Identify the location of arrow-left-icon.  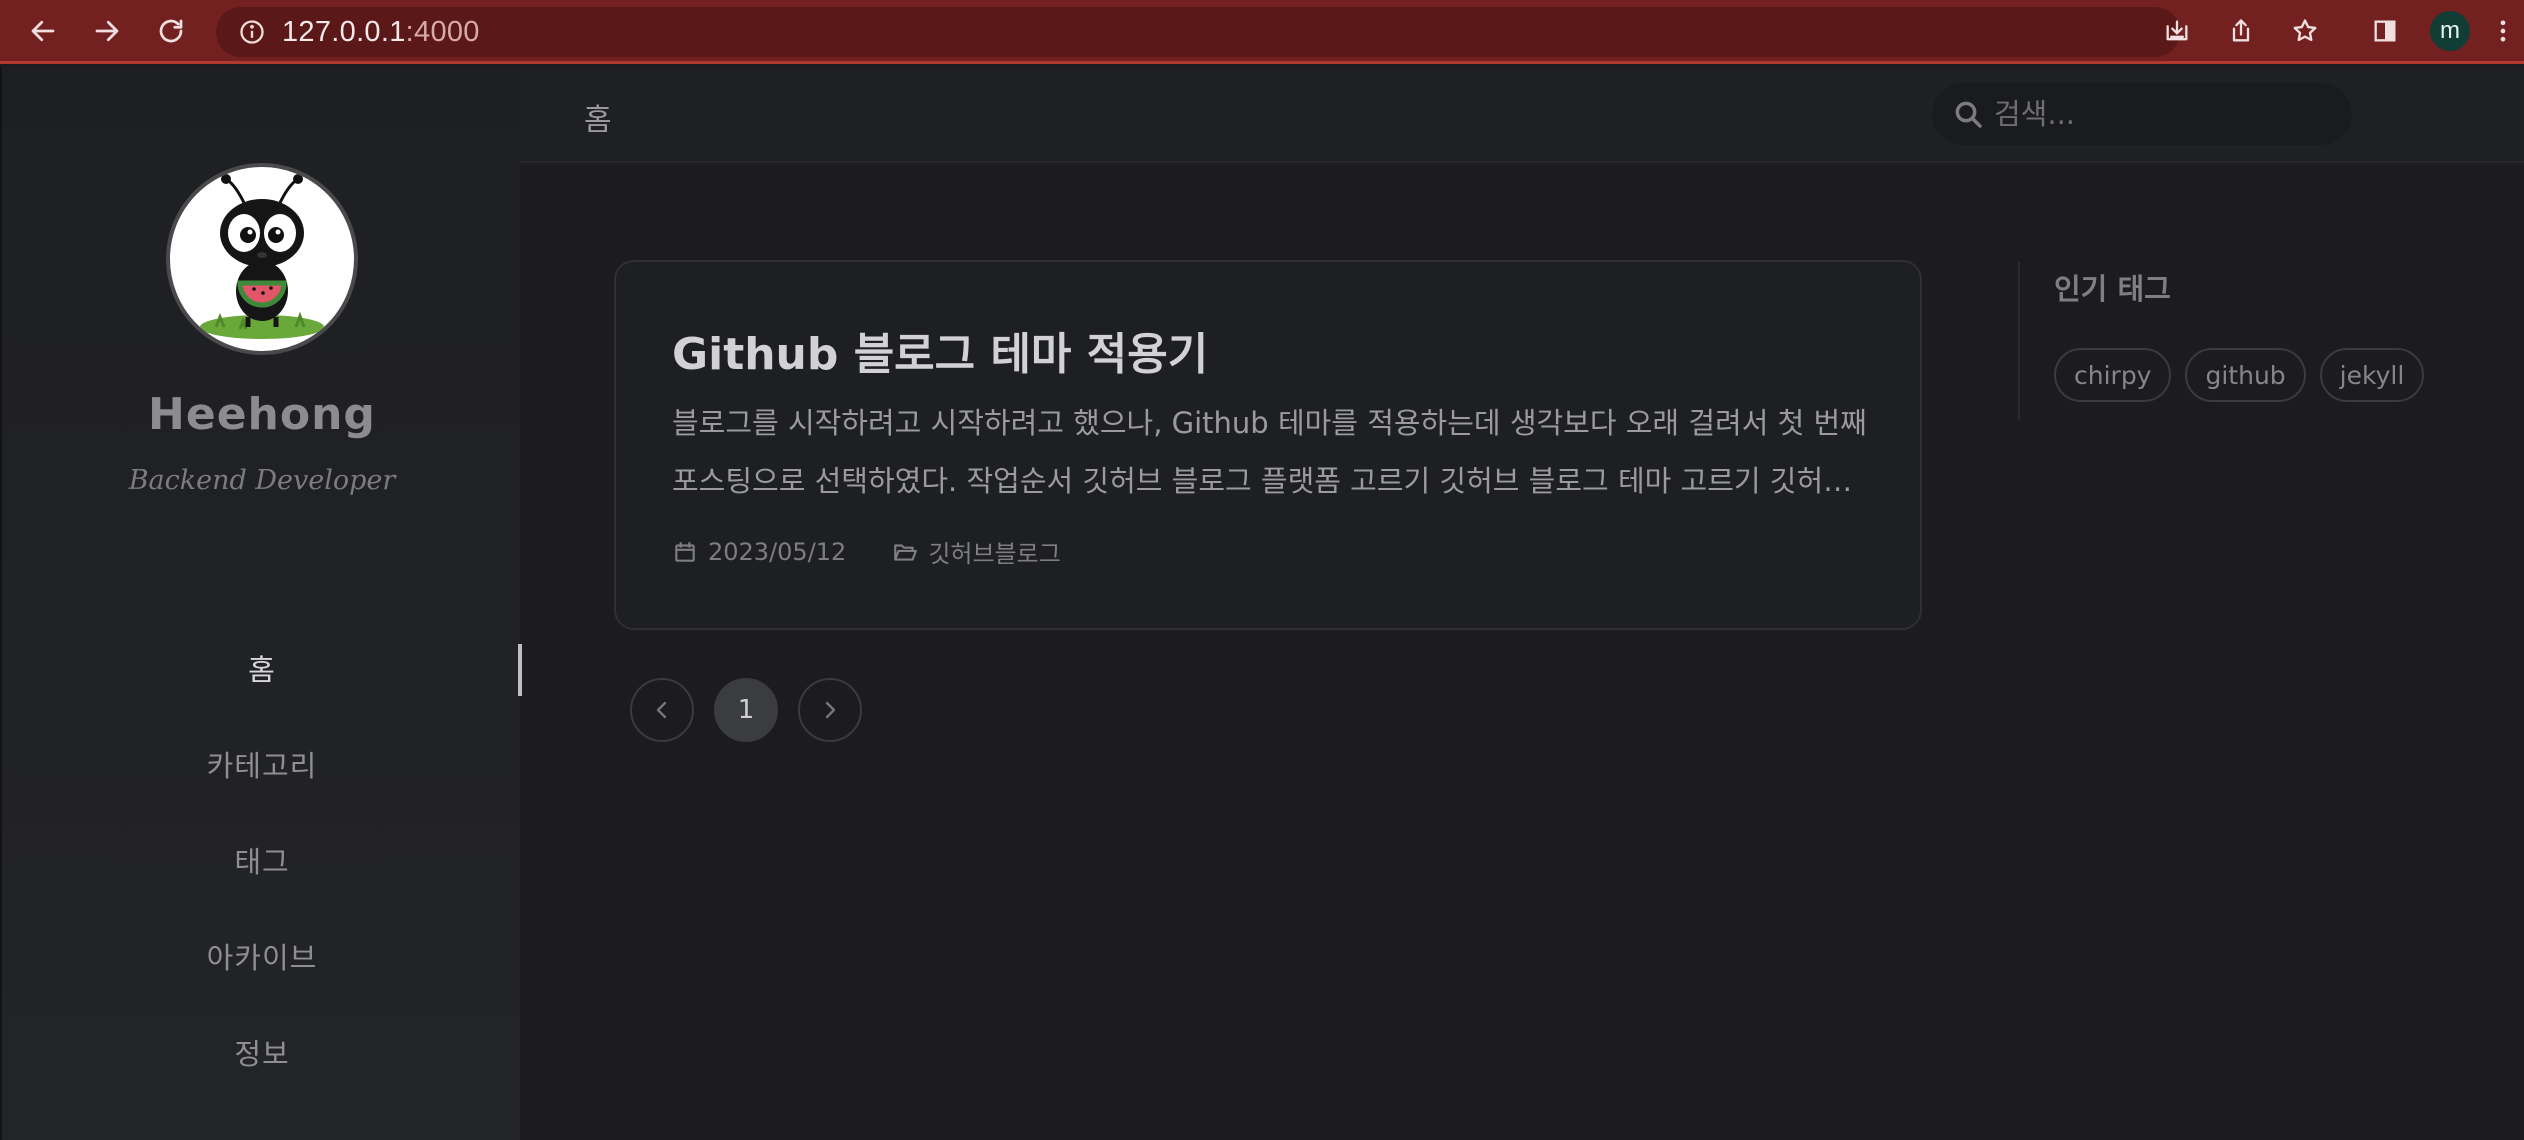
(43, 31).